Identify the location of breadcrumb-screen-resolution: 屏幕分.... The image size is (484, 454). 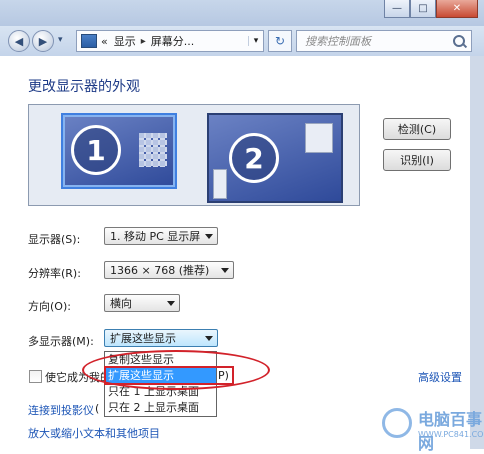
(173, 41).